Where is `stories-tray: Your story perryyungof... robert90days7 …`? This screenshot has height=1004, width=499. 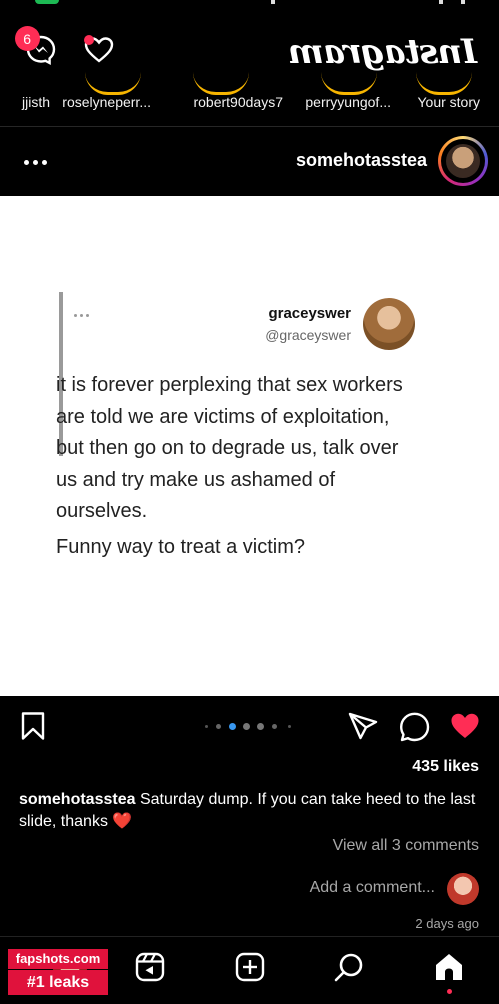 stories-tray: Your story perryyungof... robert90days7 … is located at coordinates (249, 99).